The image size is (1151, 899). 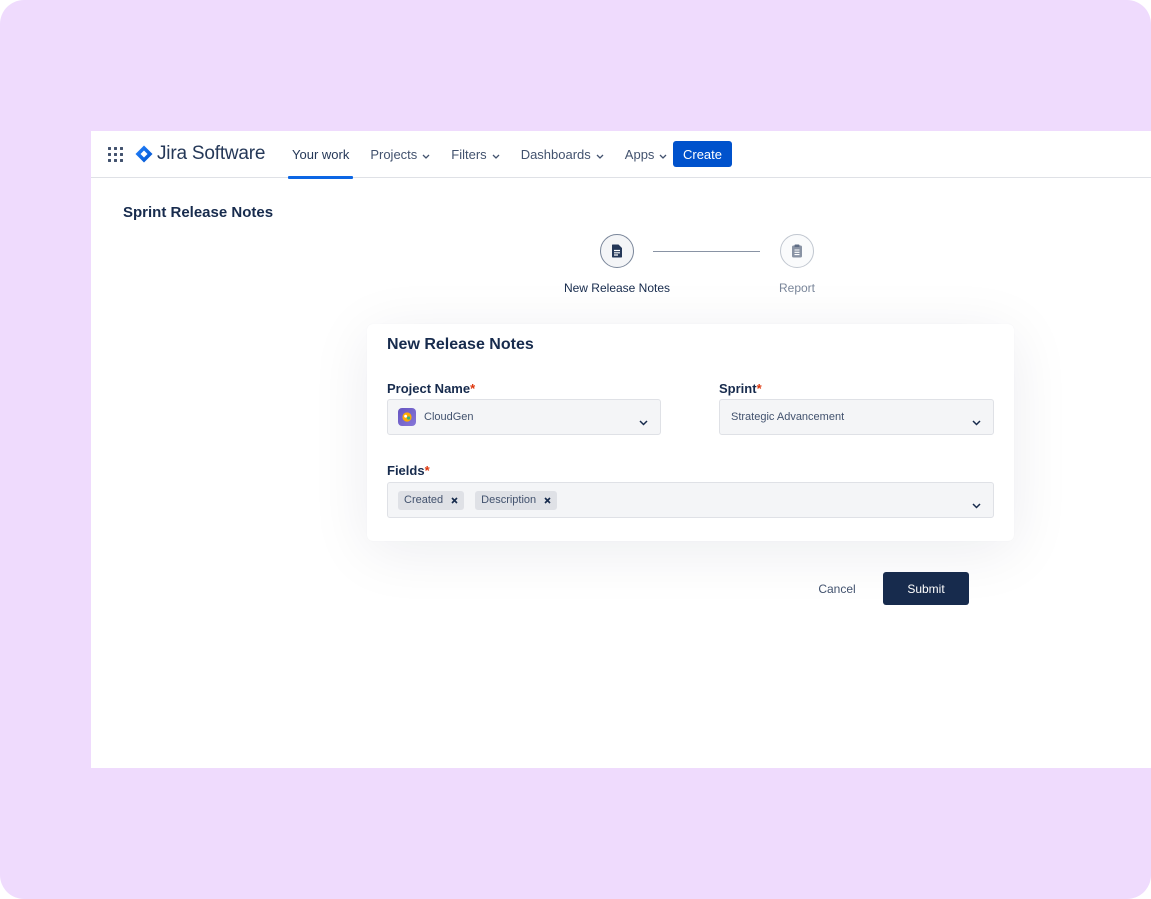 I want to click on project-name-label: Project Name*, so click(x=431, y=388).